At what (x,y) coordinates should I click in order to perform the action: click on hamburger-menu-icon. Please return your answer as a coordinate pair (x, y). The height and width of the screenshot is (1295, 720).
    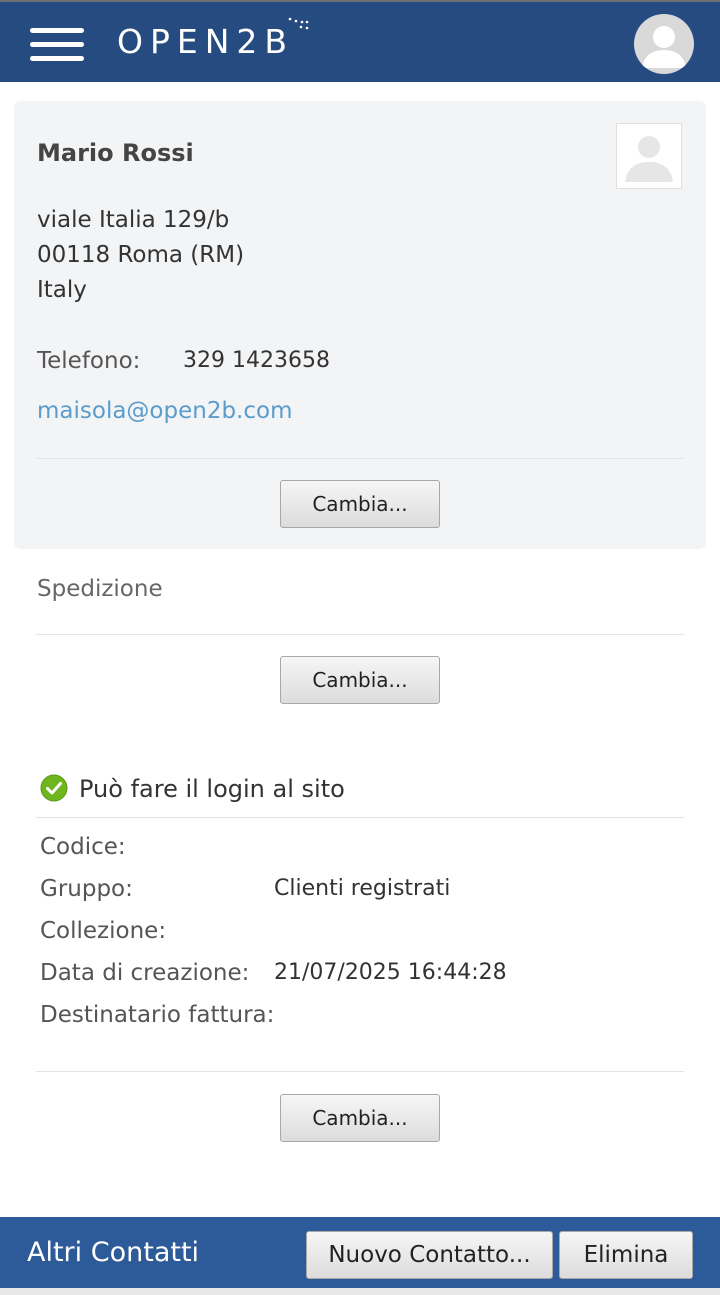
    Looking at the image, I should click on (58, 45).